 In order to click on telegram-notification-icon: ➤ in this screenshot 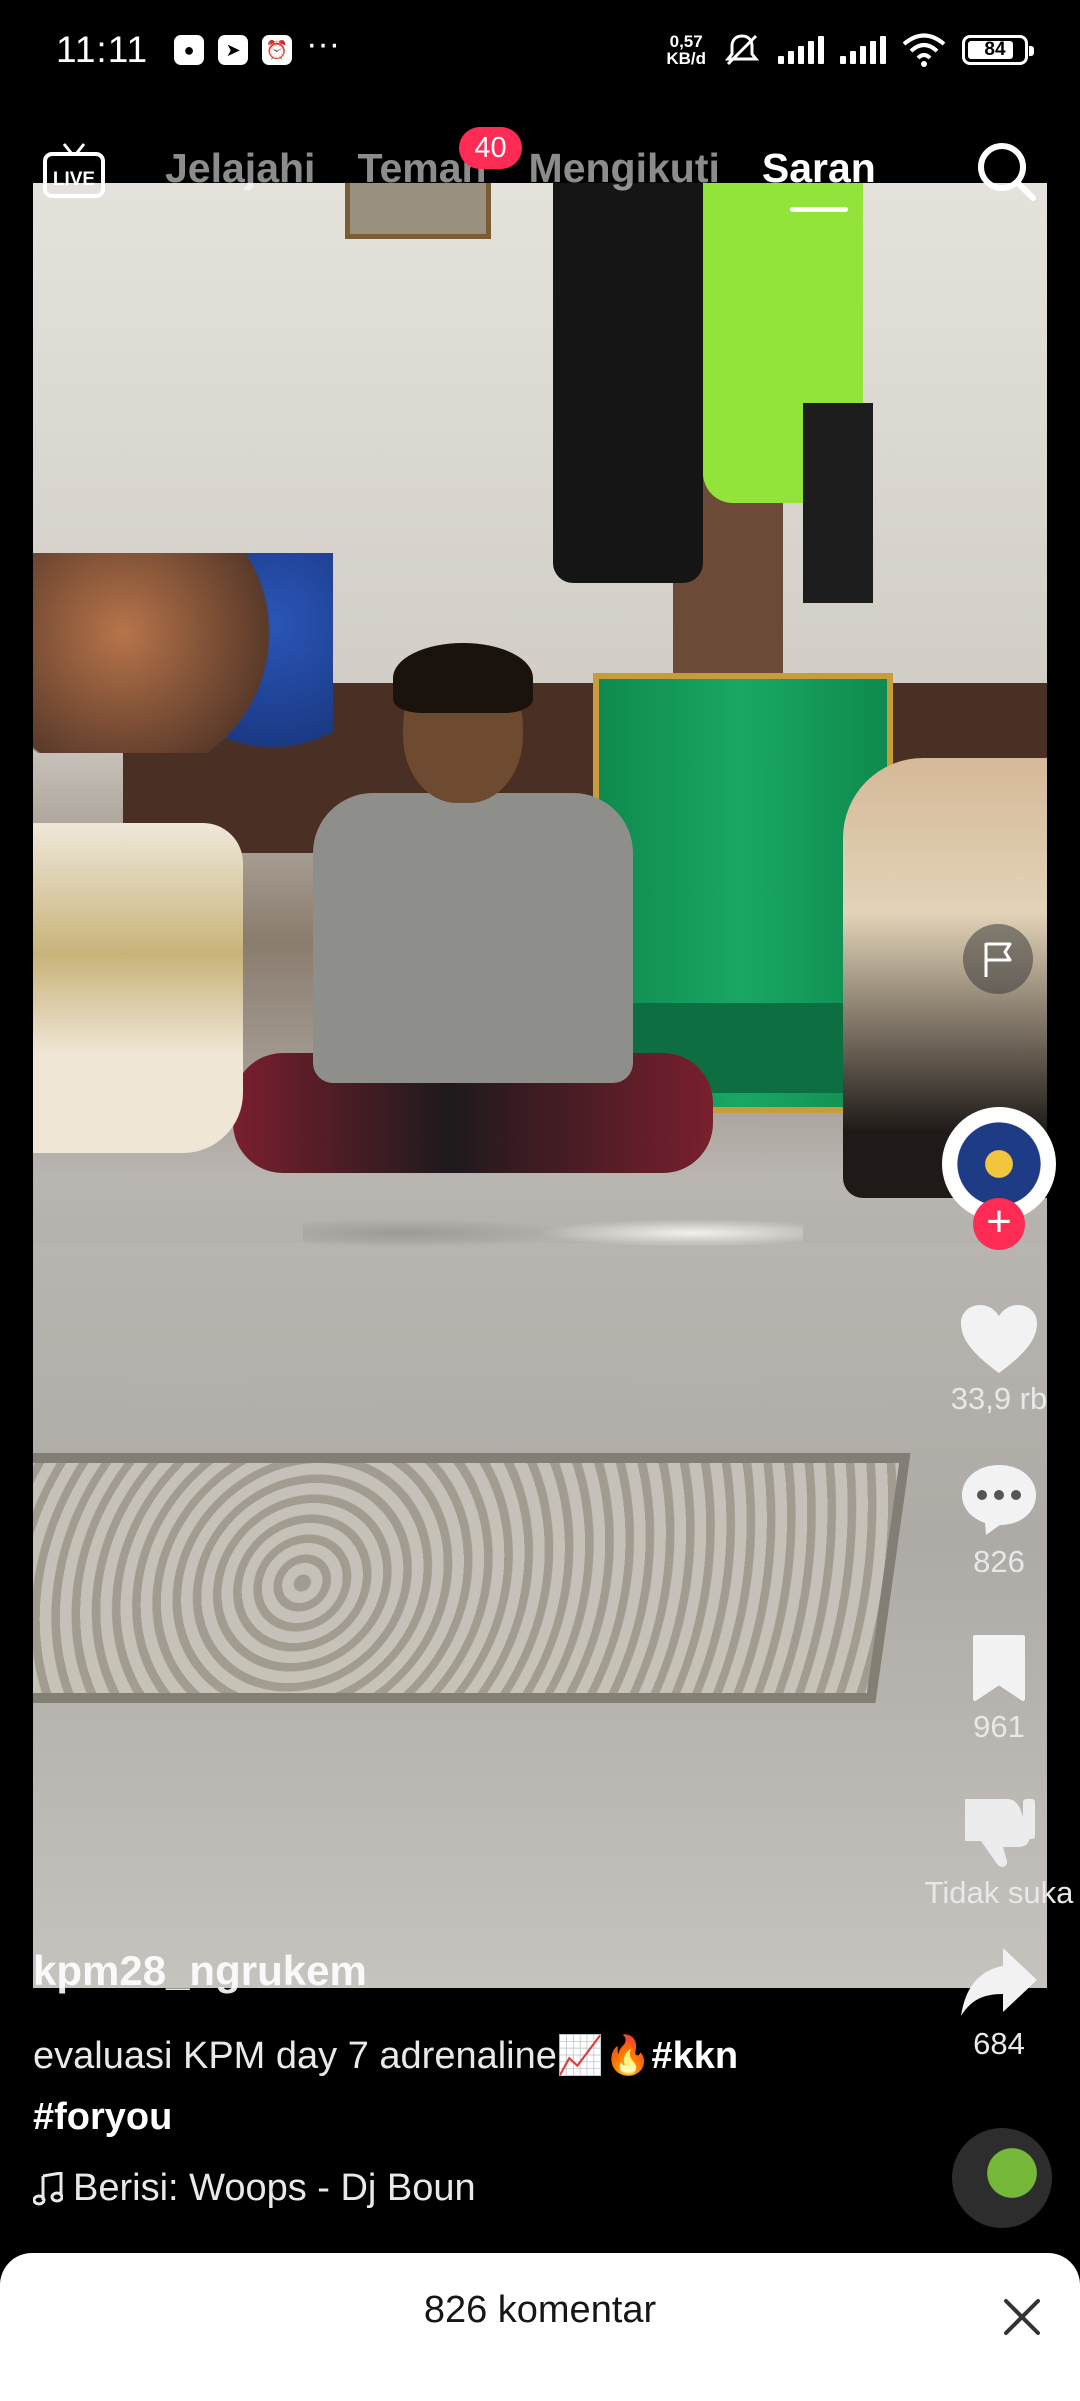, I will do `click(233, 50)`.